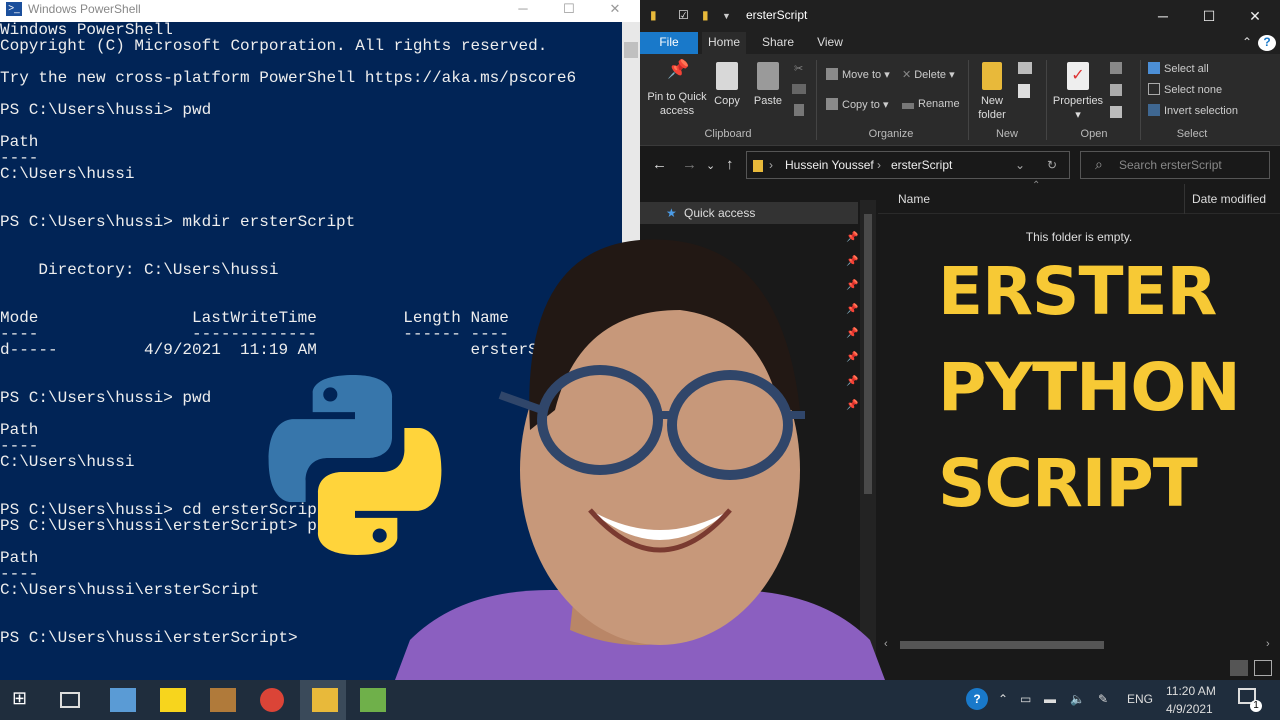 The height and width of the screenshot is (720, 1280). Describe the element at coordinates (1116, 68) in the screenshot. I see `open-icon` at that location.